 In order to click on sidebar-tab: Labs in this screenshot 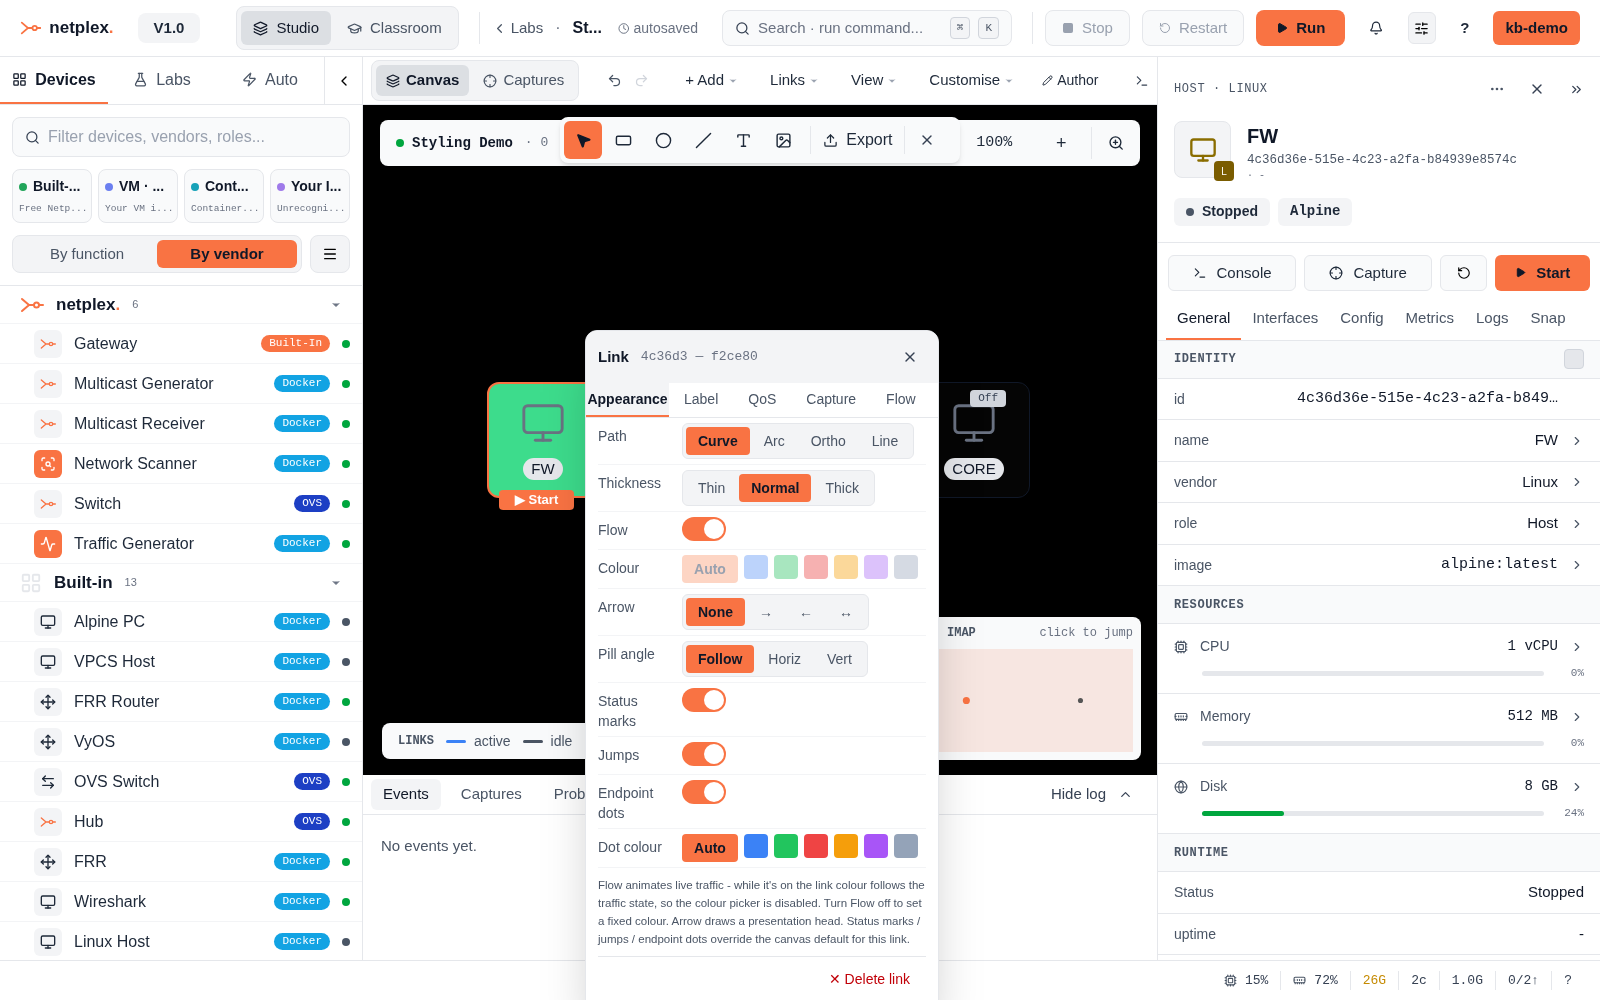, I will do `click(162, 80)`.